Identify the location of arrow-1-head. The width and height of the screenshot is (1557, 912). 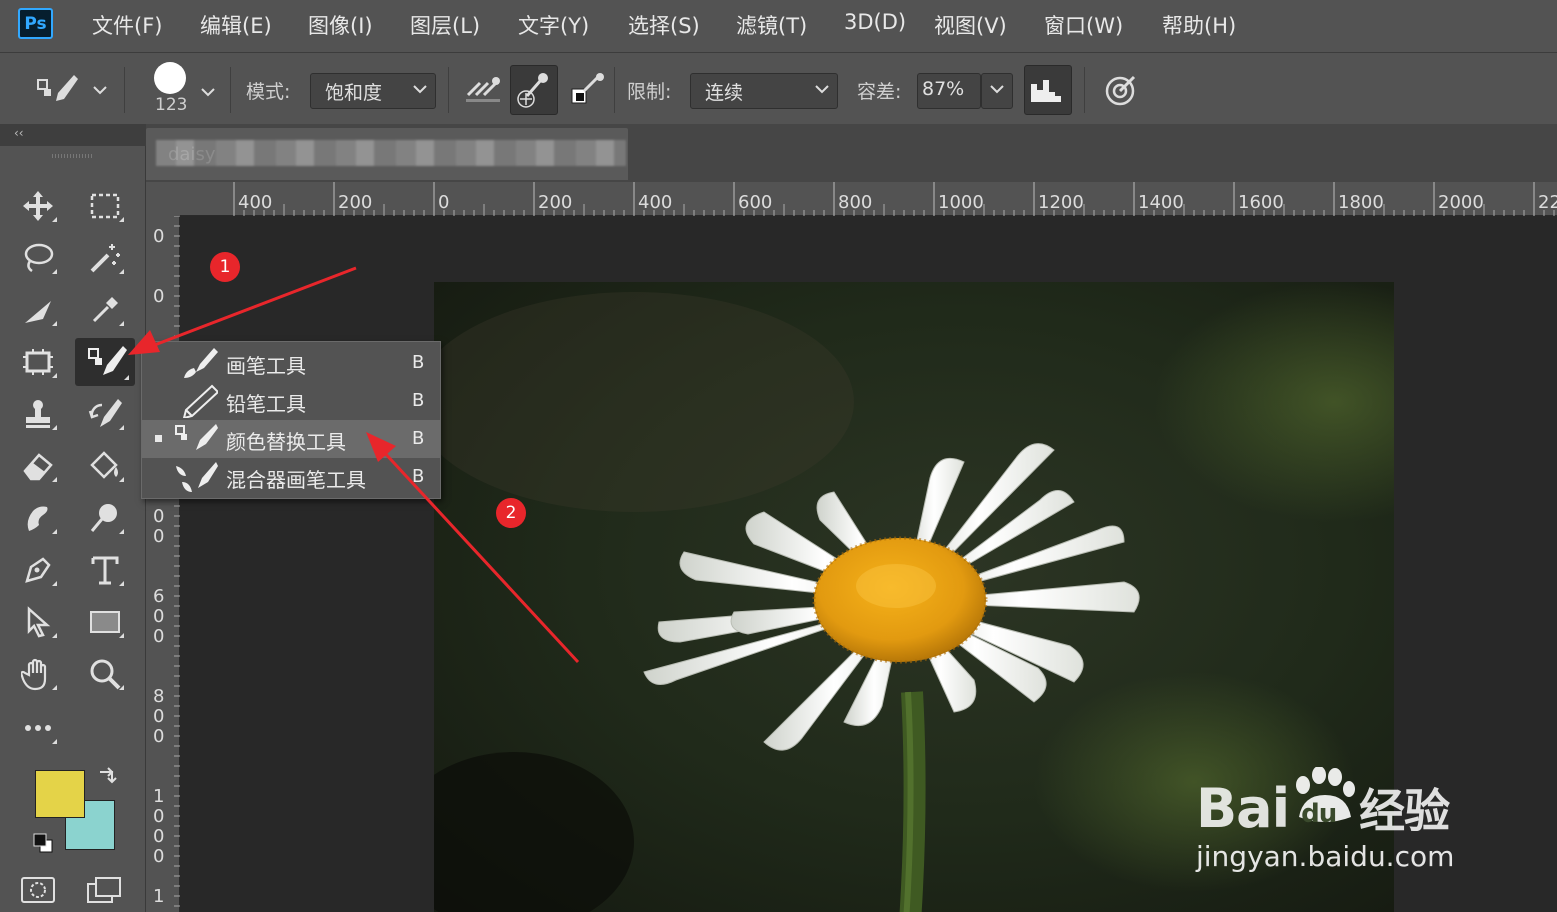
(144, 342).